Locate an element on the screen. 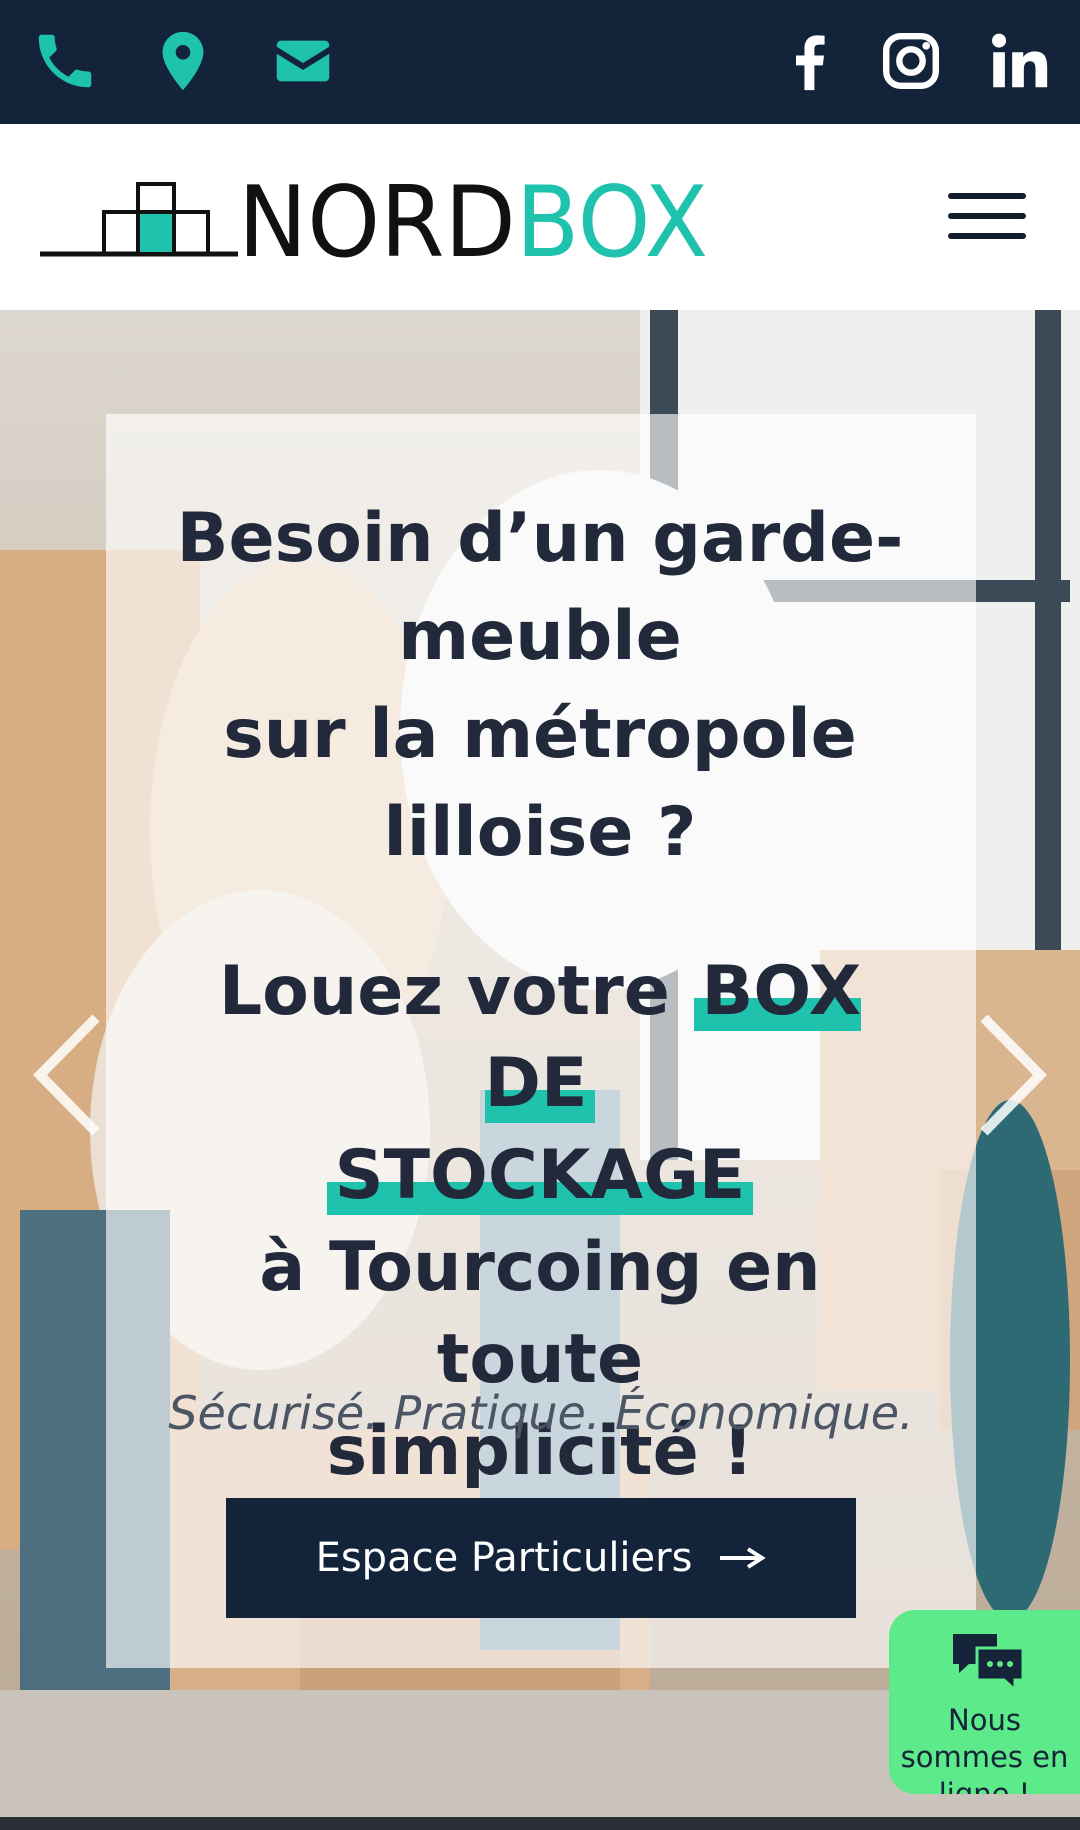  linkedin-icon is located at coordinates (1018, 61).